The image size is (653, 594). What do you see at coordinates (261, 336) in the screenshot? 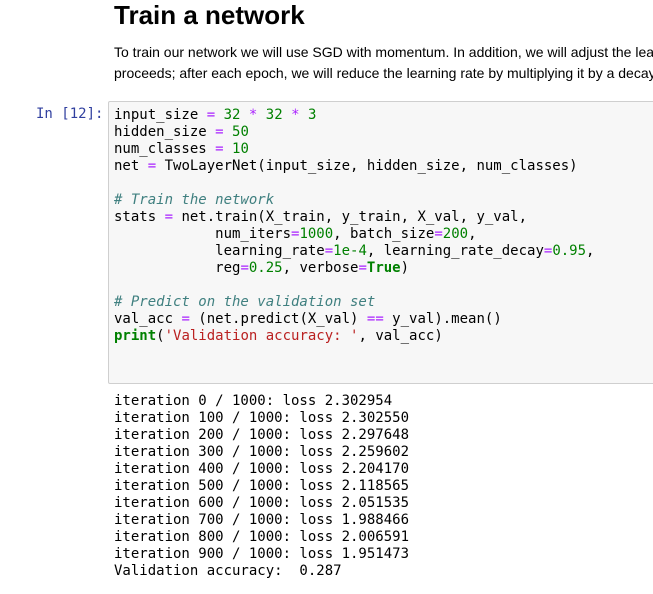
I see `code-string: 'Validation accuracy: '` at bounding box center [261, 336].